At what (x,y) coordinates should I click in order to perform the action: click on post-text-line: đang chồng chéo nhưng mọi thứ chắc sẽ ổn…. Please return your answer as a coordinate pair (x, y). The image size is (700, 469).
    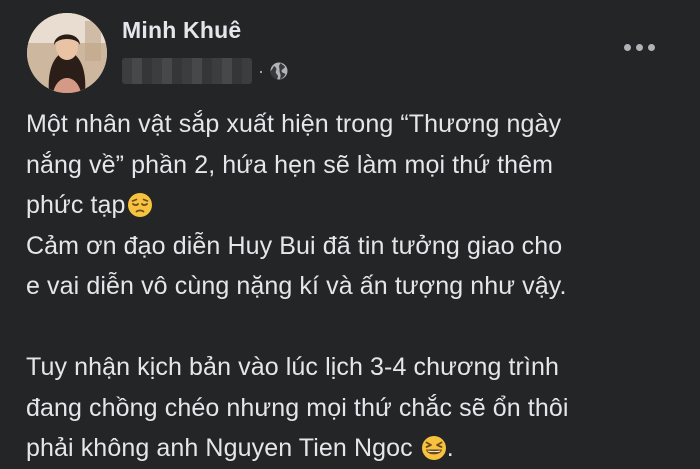
    Looking at the image, I should click on (297, 407).